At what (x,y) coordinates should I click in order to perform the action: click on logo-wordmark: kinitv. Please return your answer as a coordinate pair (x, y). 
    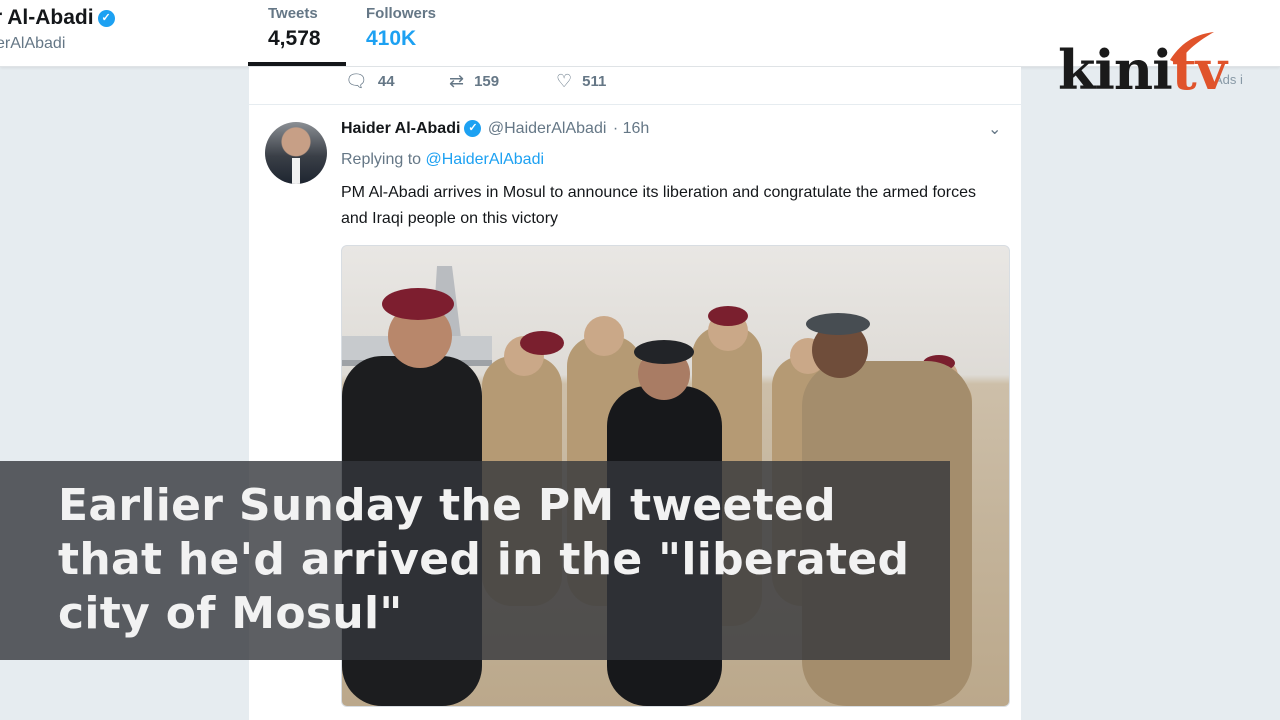
    Looking at the image, I should click on (1142, 70).